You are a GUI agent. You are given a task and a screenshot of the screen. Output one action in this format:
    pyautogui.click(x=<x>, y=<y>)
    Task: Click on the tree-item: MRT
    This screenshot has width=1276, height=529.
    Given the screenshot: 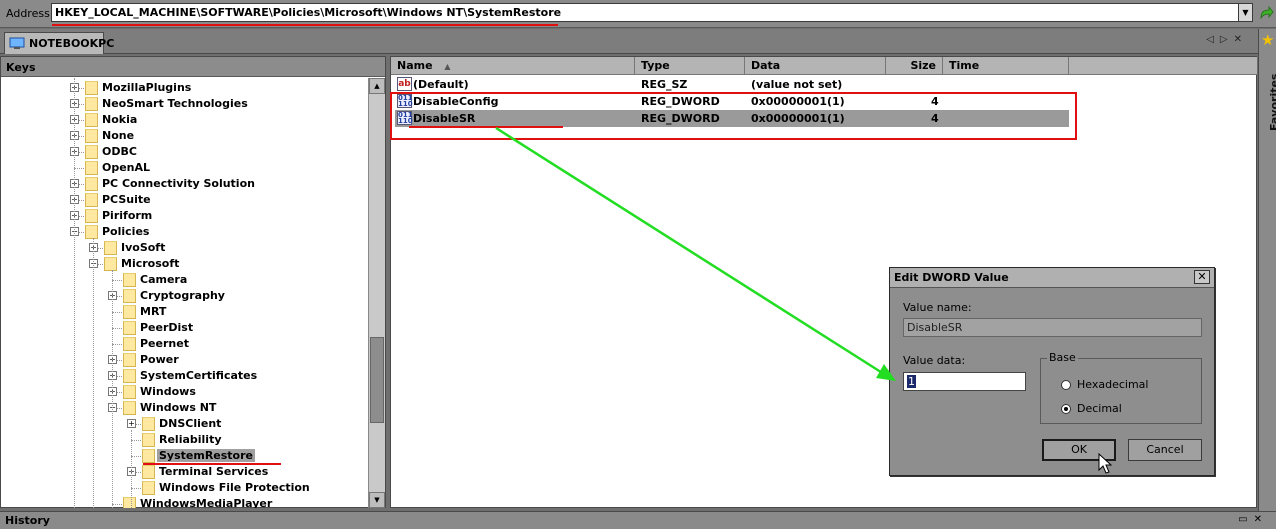 What is the action you would take?
    pyautogui.click(x=184, y=312)
    